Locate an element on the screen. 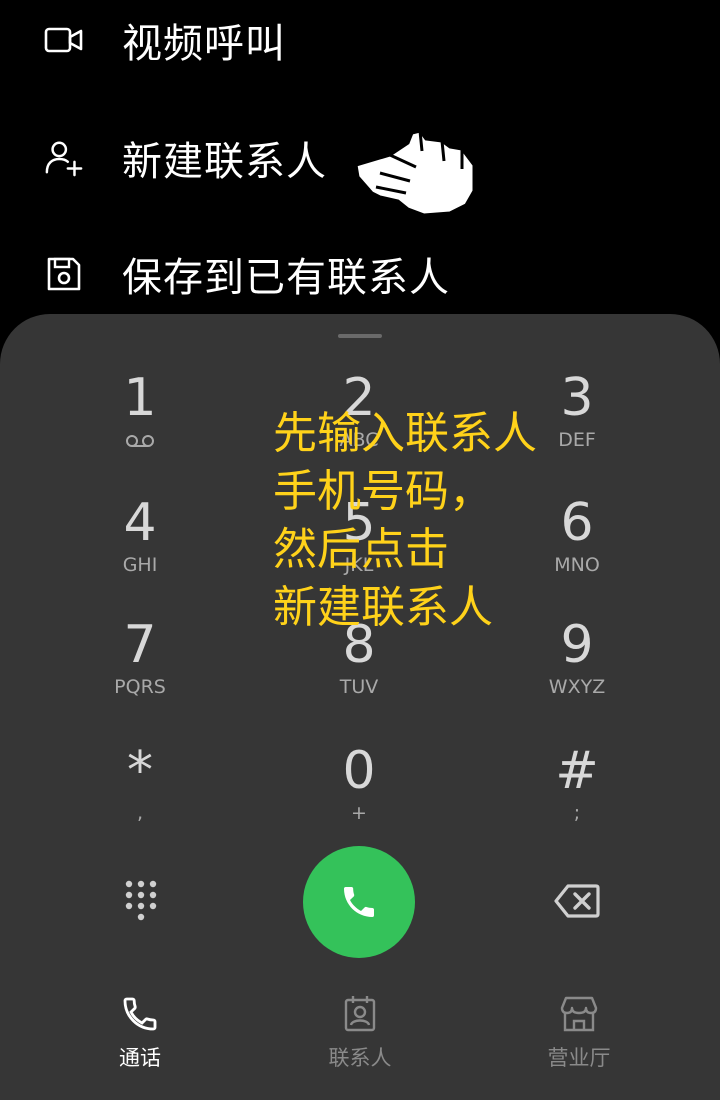 The image size is (720, 1100). key-digit: 1 is located at coordinates (140, 398).